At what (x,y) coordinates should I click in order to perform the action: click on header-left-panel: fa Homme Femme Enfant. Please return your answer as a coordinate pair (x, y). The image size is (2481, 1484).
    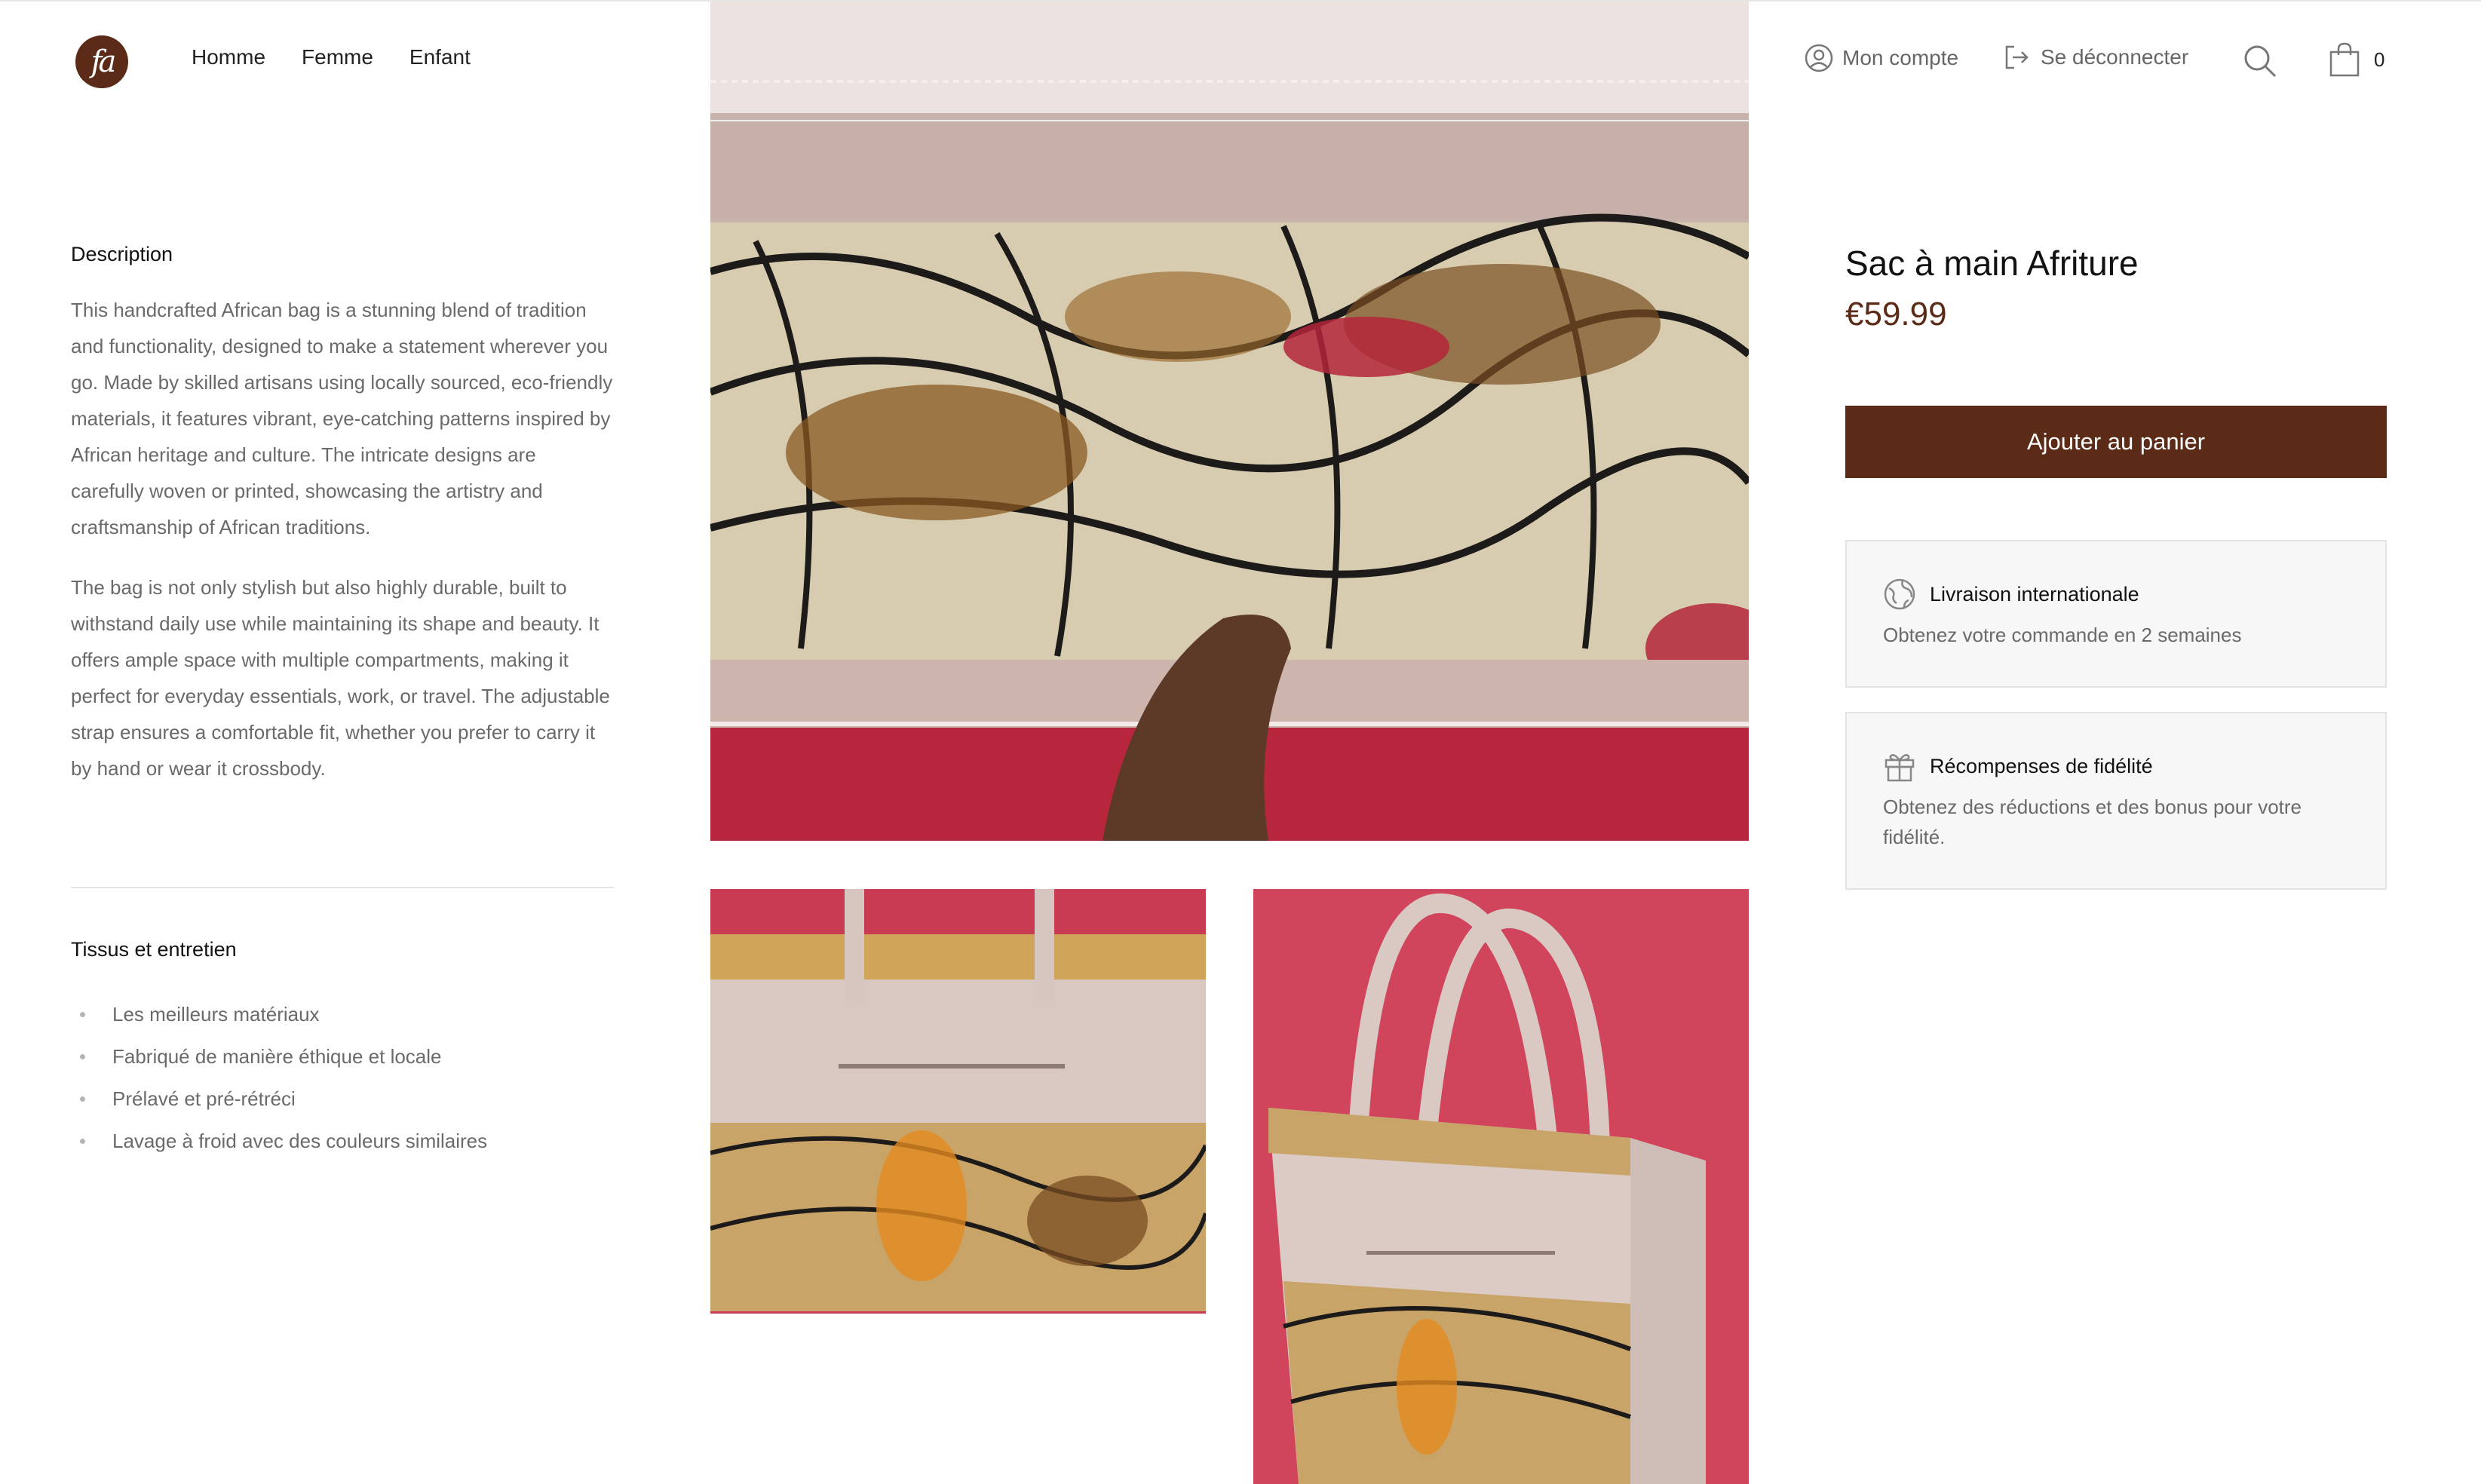
    Looking at the image, I should click on (355, 61).